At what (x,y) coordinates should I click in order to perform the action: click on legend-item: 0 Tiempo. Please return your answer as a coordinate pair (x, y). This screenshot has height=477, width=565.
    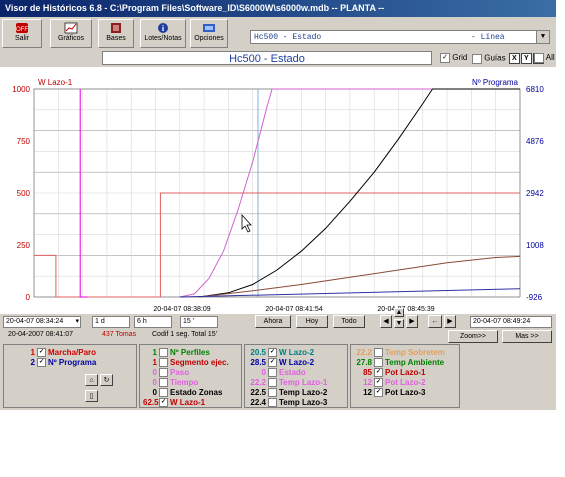
    Looking at the image, I should click on (170, 383).